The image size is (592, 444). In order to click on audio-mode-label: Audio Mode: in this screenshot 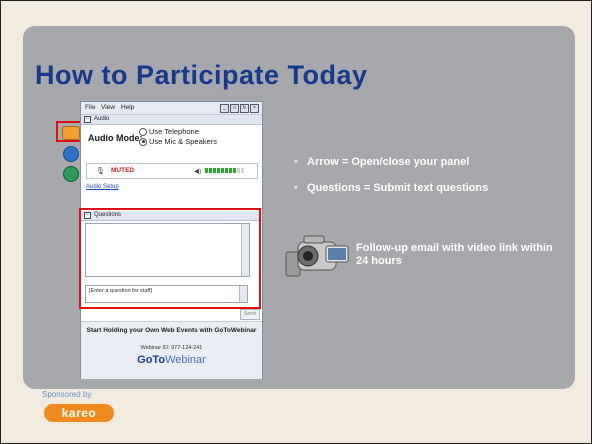, I will do `click(115, 138)`.